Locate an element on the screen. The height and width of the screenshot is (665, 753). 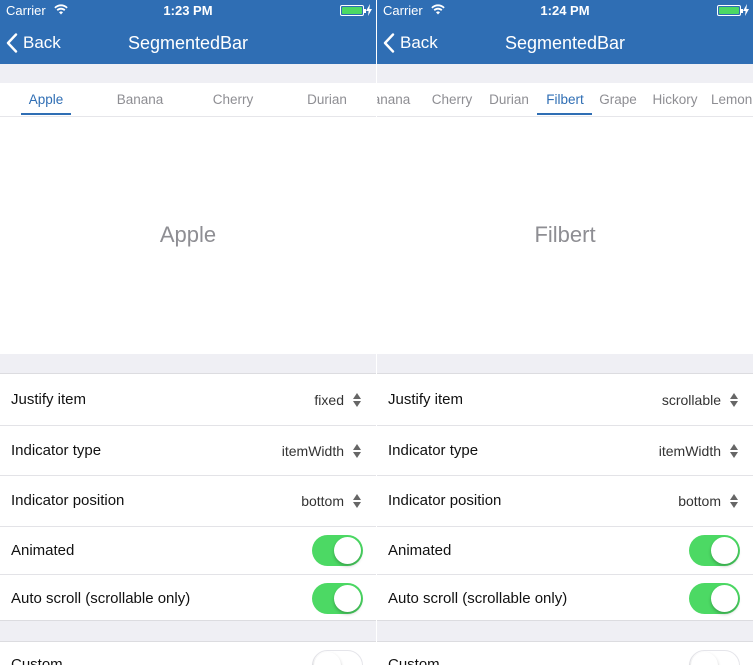
status-bar: Carrier 1:24 PM is located at coordinates (565, 10).